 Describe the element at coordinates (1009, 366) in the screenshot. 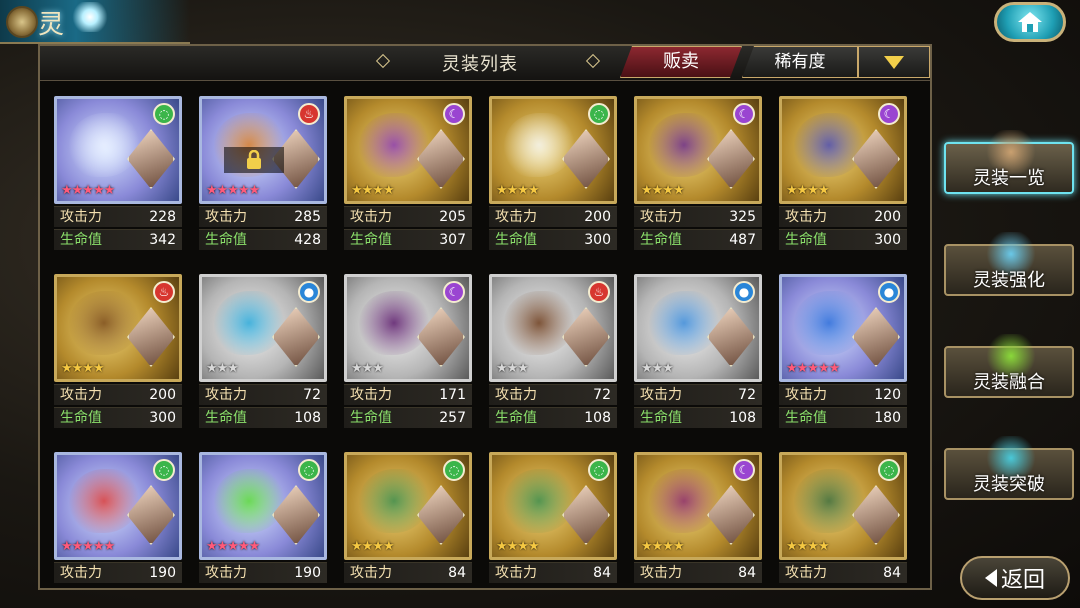

I see `side-menu-item: 灵装融合` at that location.